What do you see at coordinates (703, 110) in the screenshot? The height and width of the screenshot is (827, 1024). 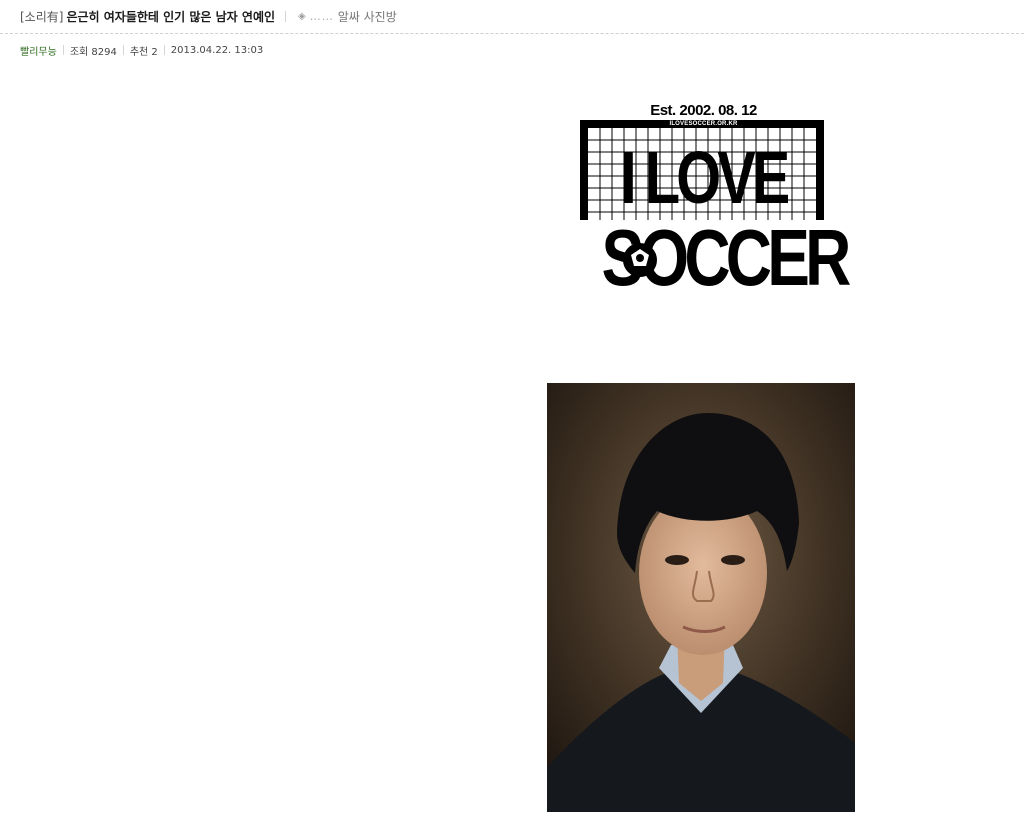 I see `logo-est-text: Est. 2002. 08. 12` at bounding box center [703, 110].